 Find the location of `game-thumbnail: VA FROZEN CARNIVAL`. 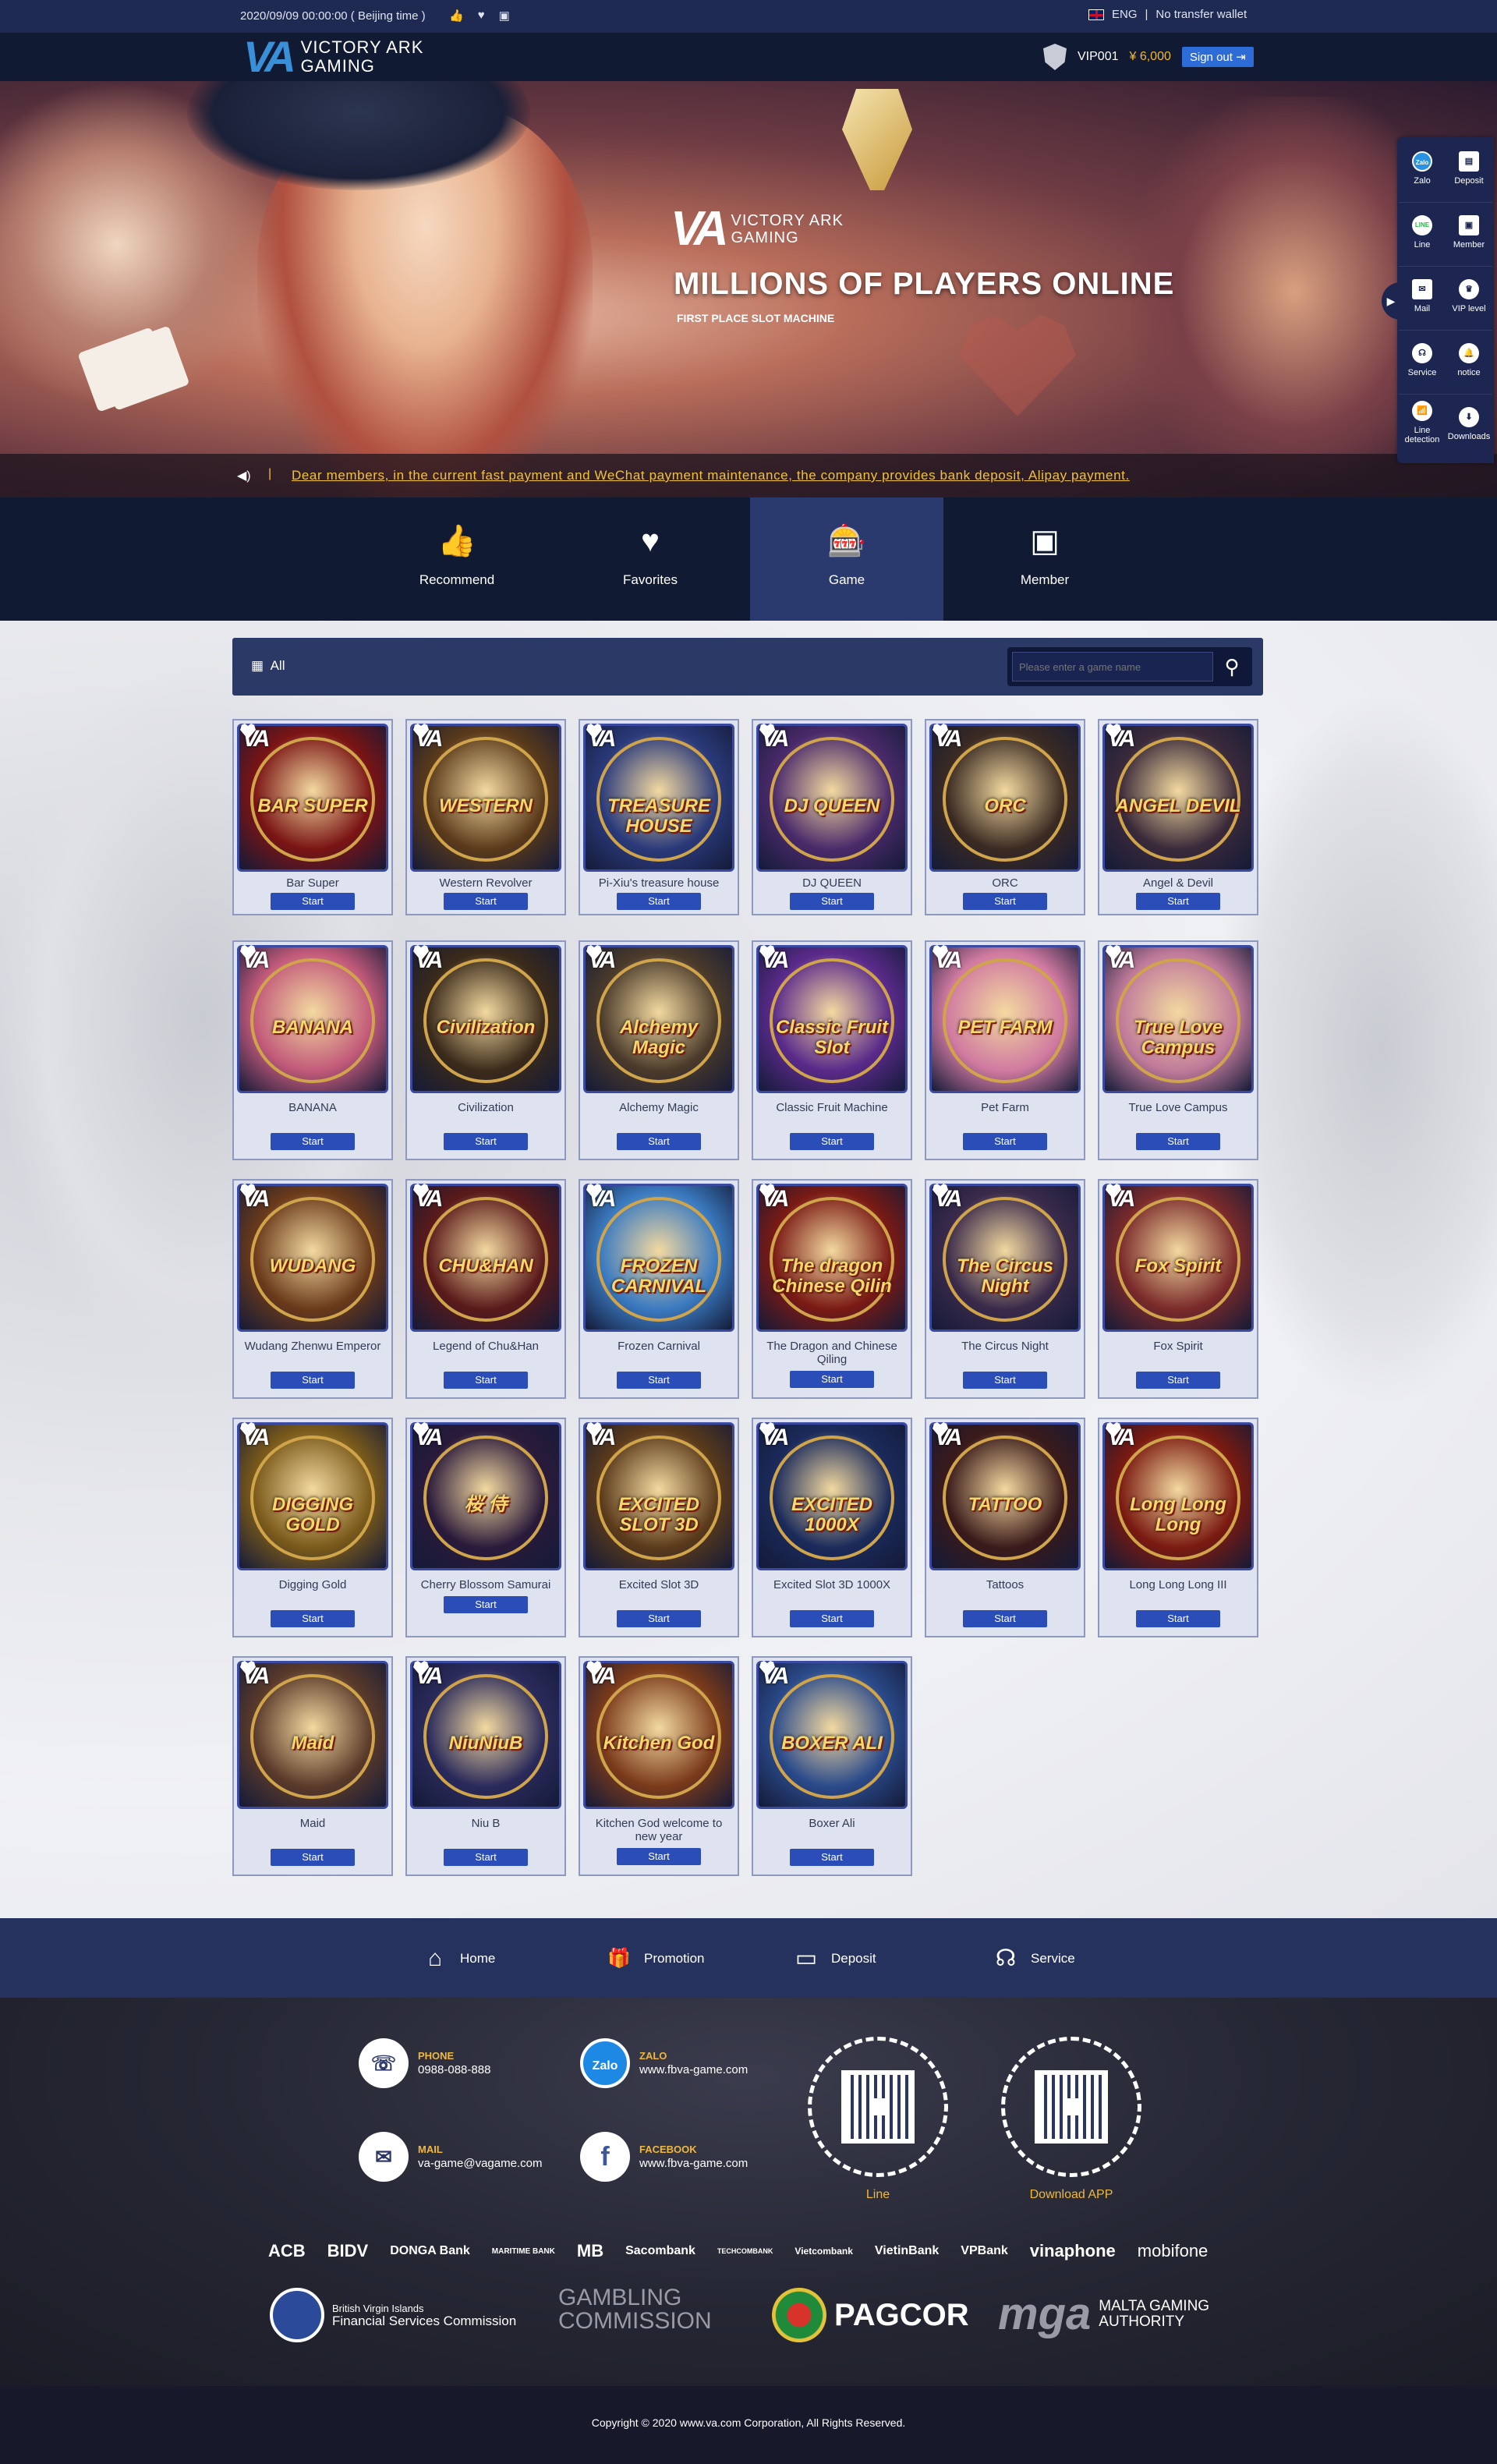

game-thumbnail: VA FROZEN CARNIVAL is located at coordinates (658, 1258).